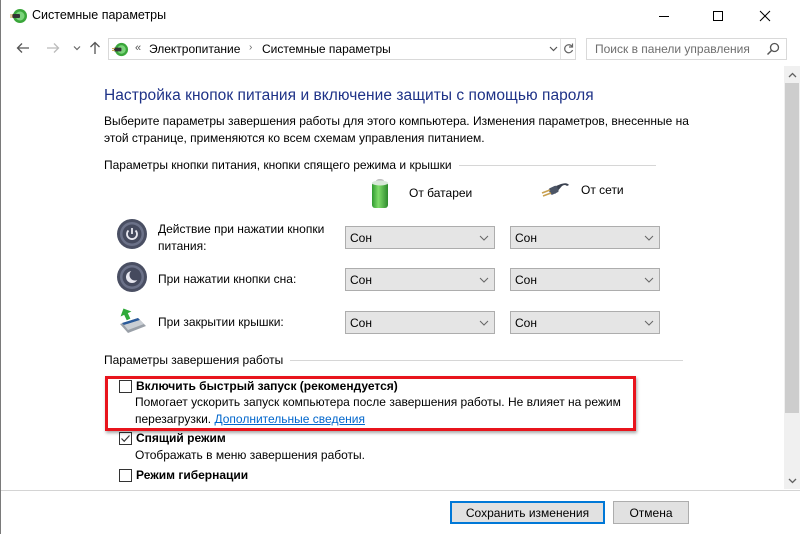 Image resolution: width=800 pixels, height=534 pixels. I want to click on shutdown-section-heading: Параметры завершения работы, so click(394, 360).